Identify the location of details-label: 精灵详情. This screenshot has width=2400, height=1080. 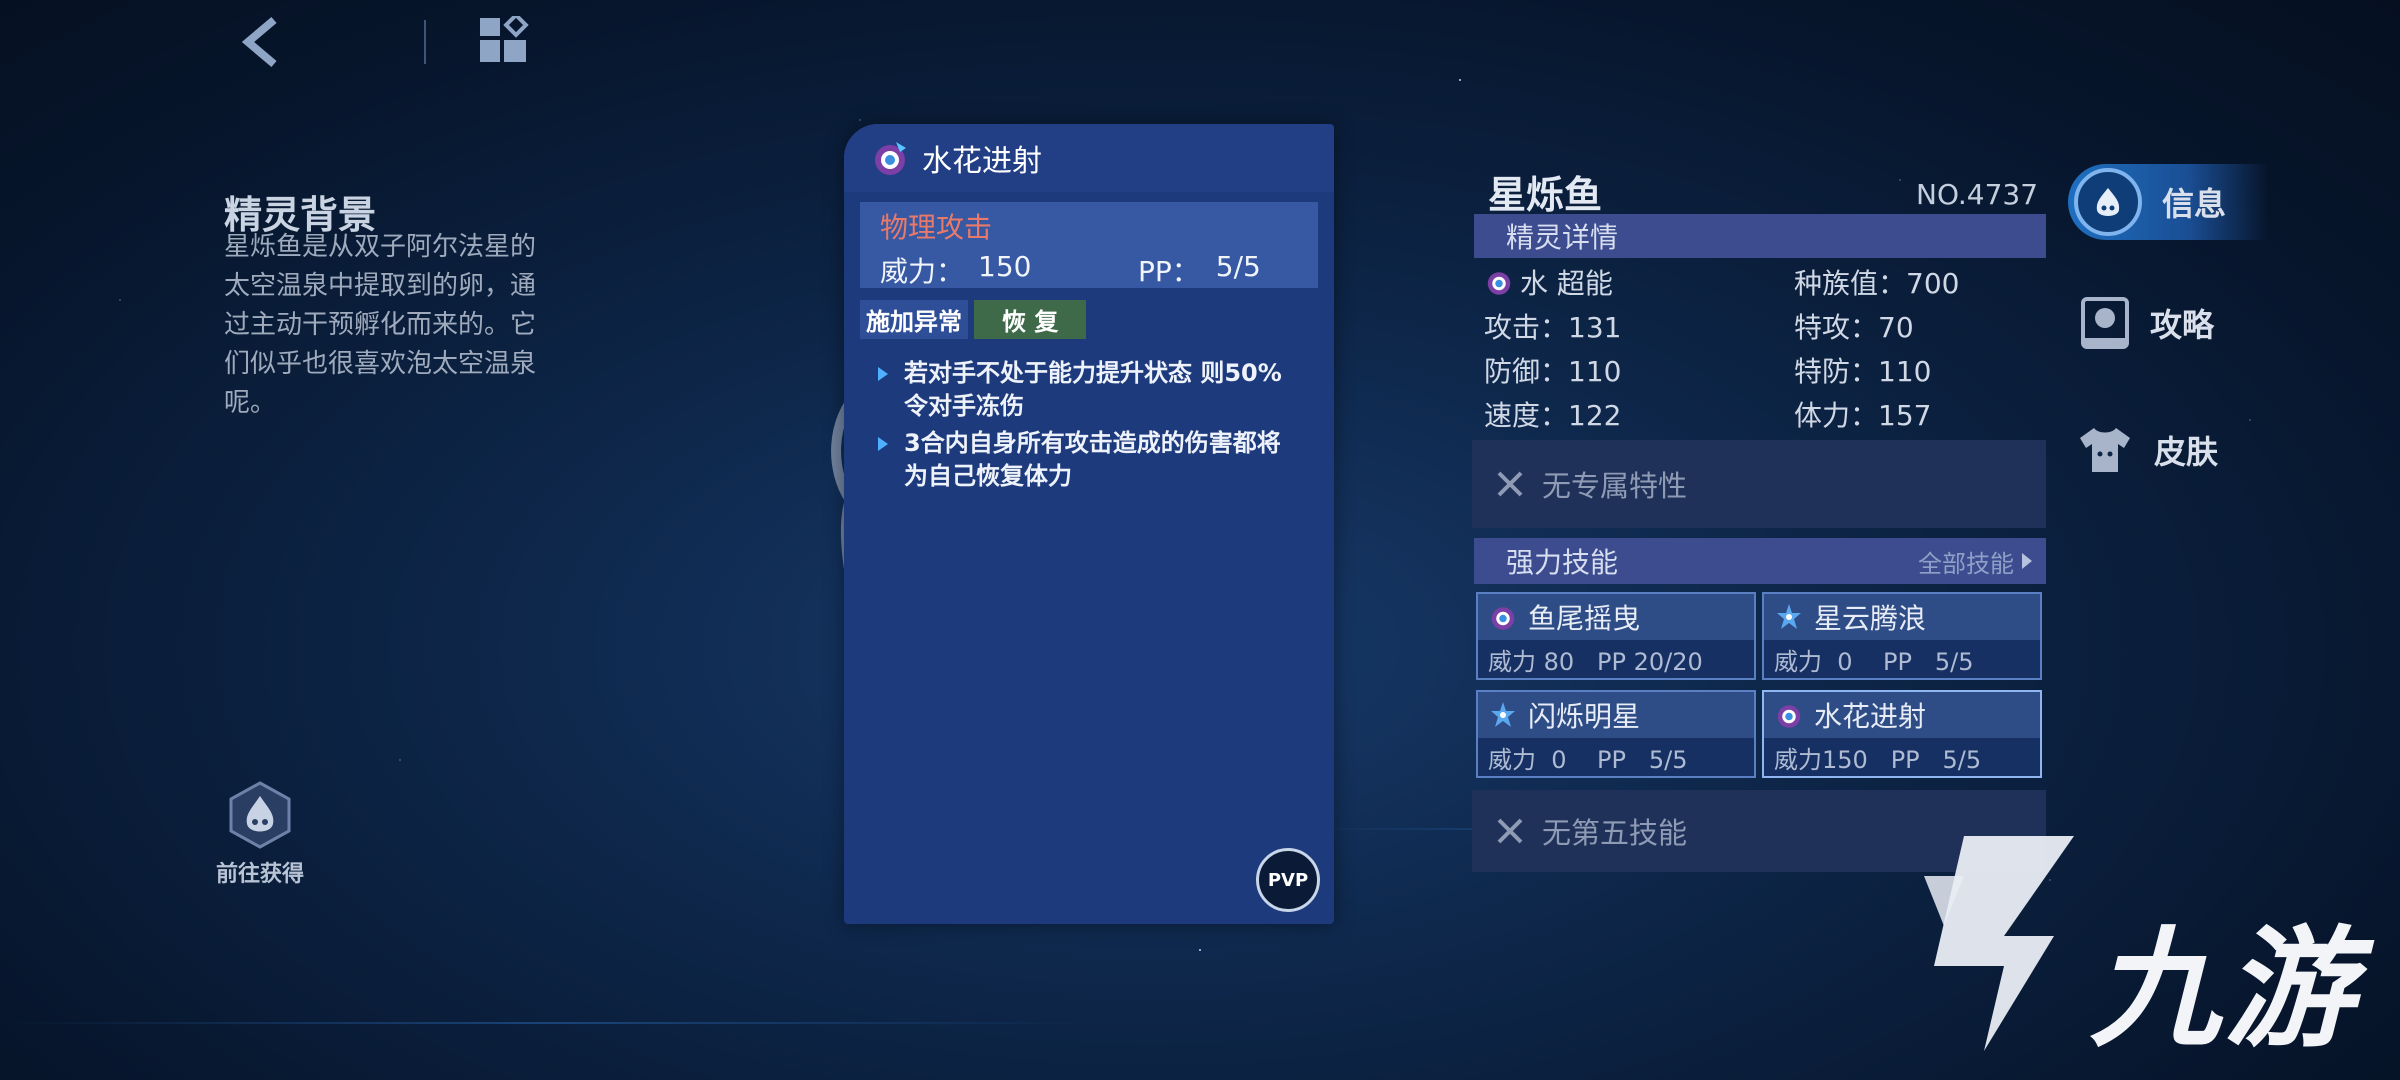
(1562, 237).